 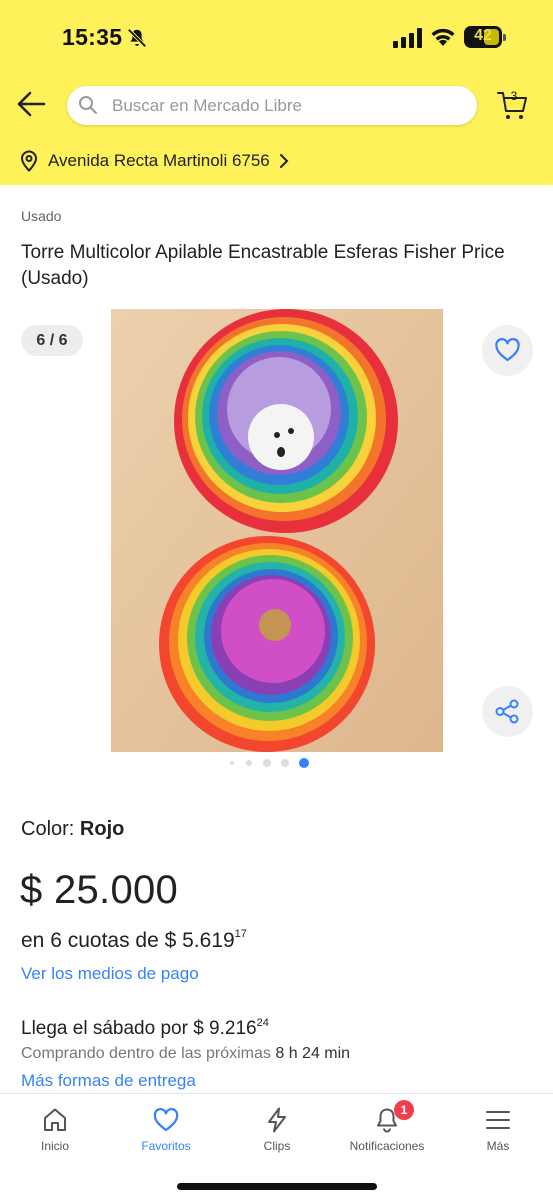 I want to click on share-icon, so click(x=507, y=711).